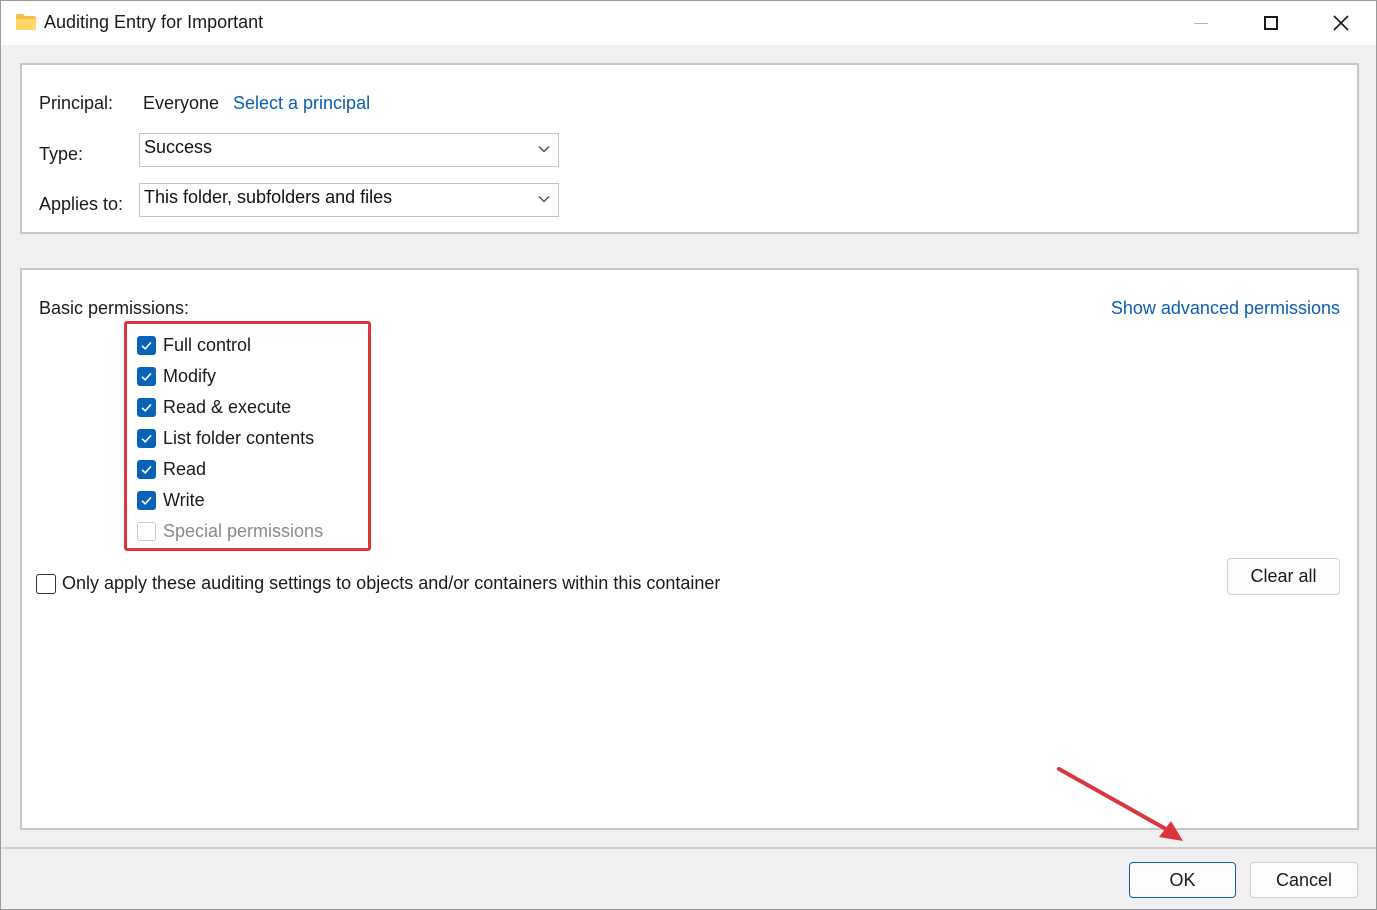  I want to click on select-principal-link: Select a principal, so click(301, 103).